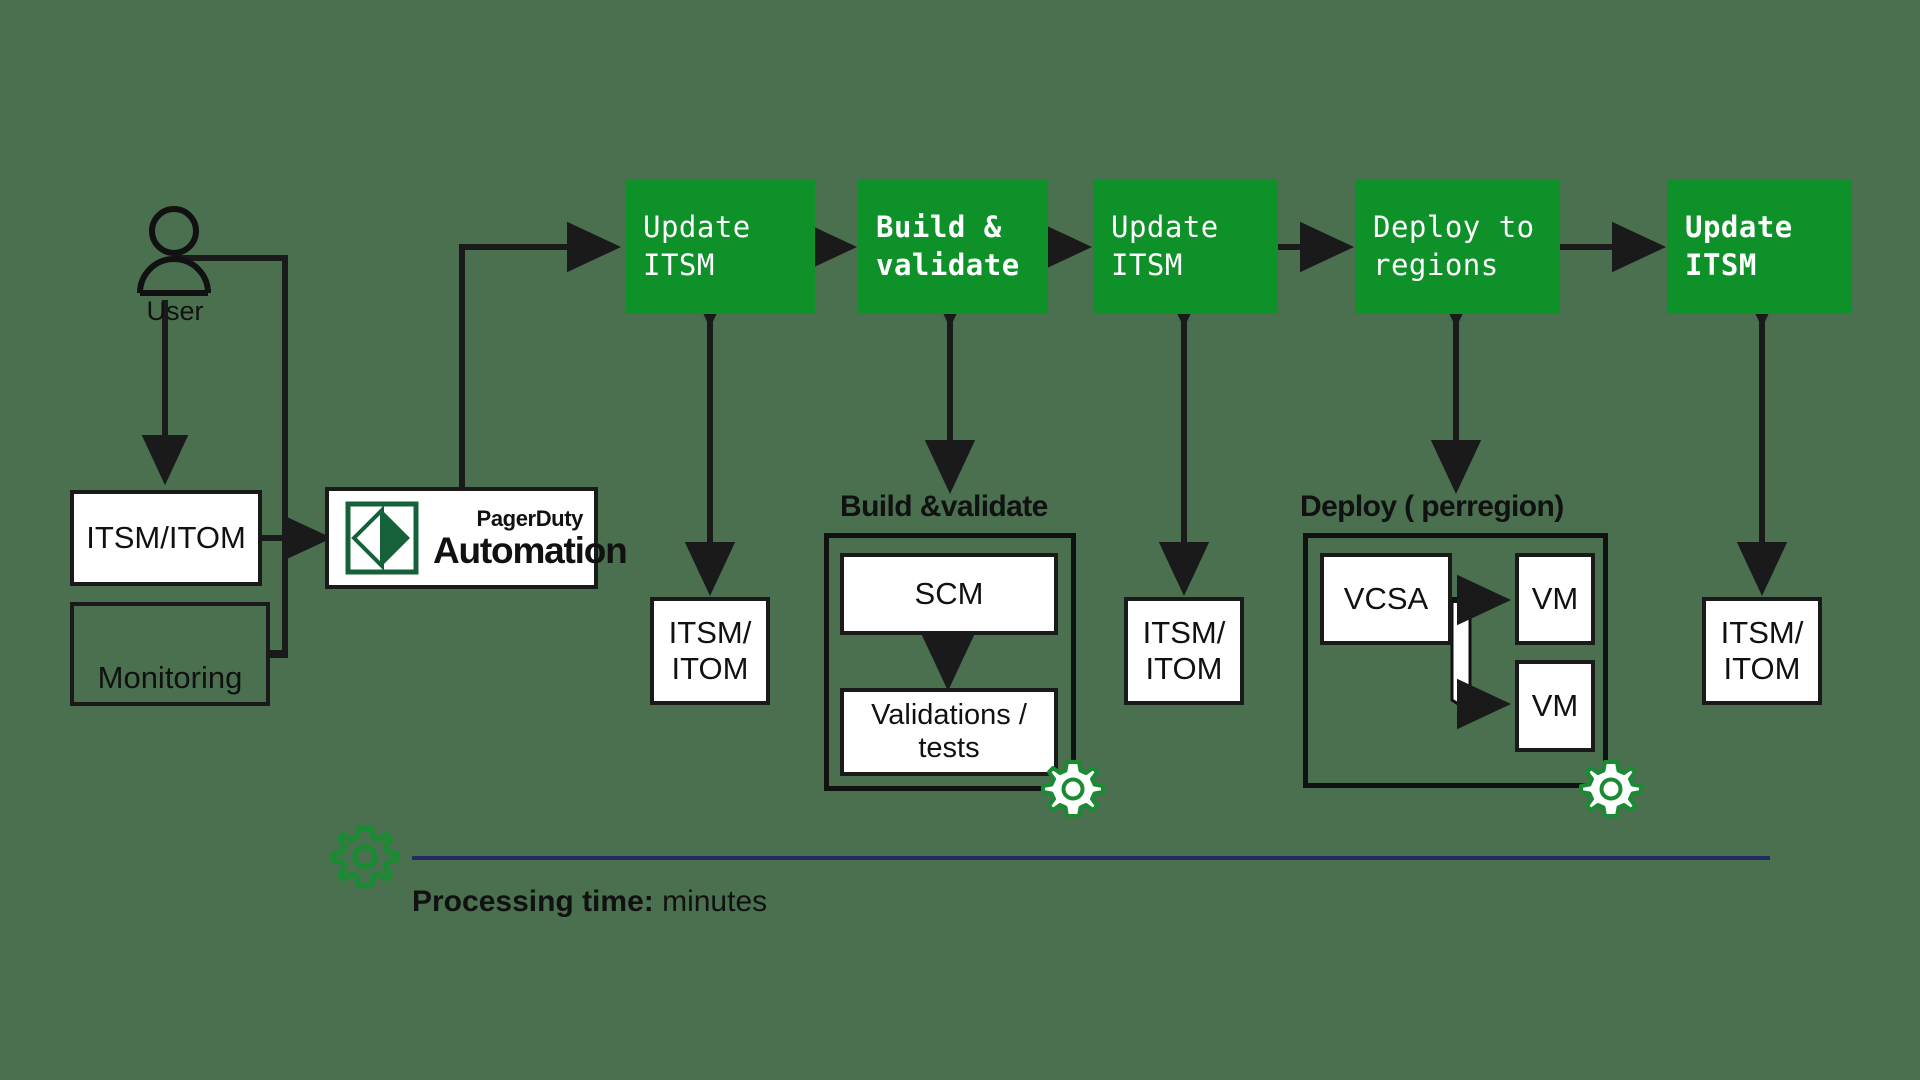 Image resolution: width=1920 pixels, height=1080 pixels. I want to click on build-step-label: SCM, so click(949, 594).